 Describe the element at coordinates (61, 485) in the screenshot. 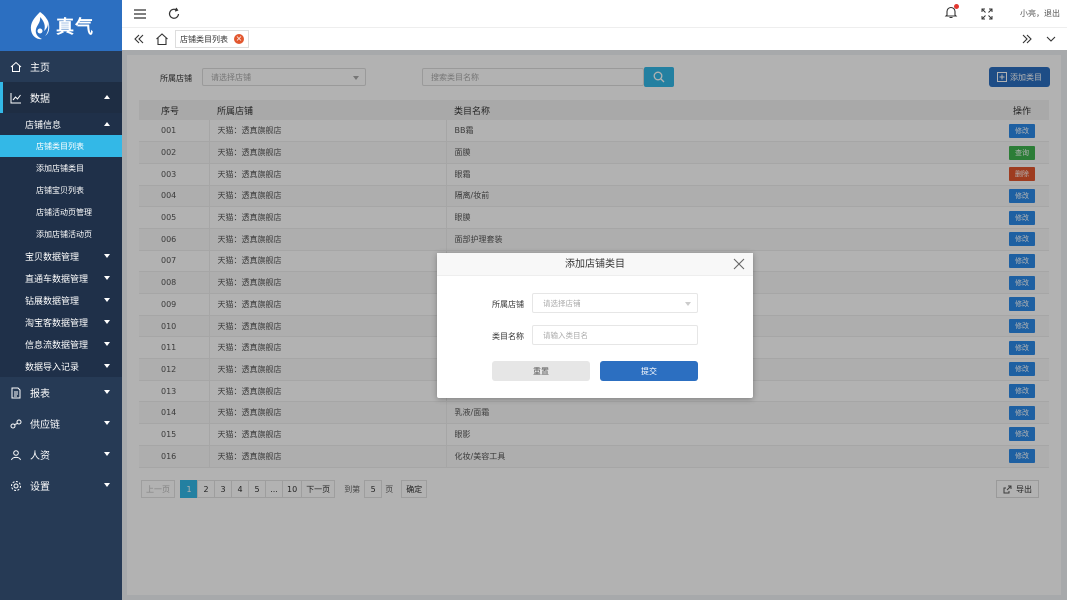

I see `sidebar-item-settings: 设置` at that location.